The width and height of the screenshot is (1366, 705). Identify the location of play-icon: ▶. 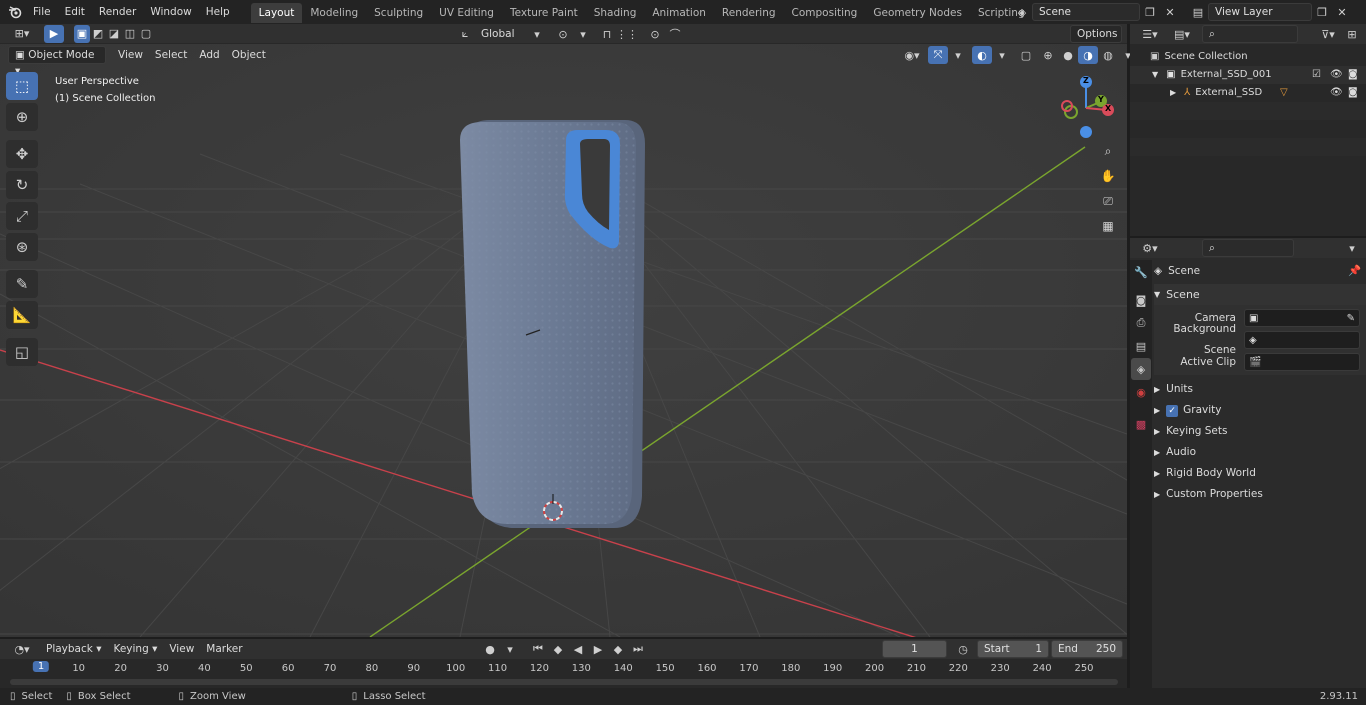
(598, 649).